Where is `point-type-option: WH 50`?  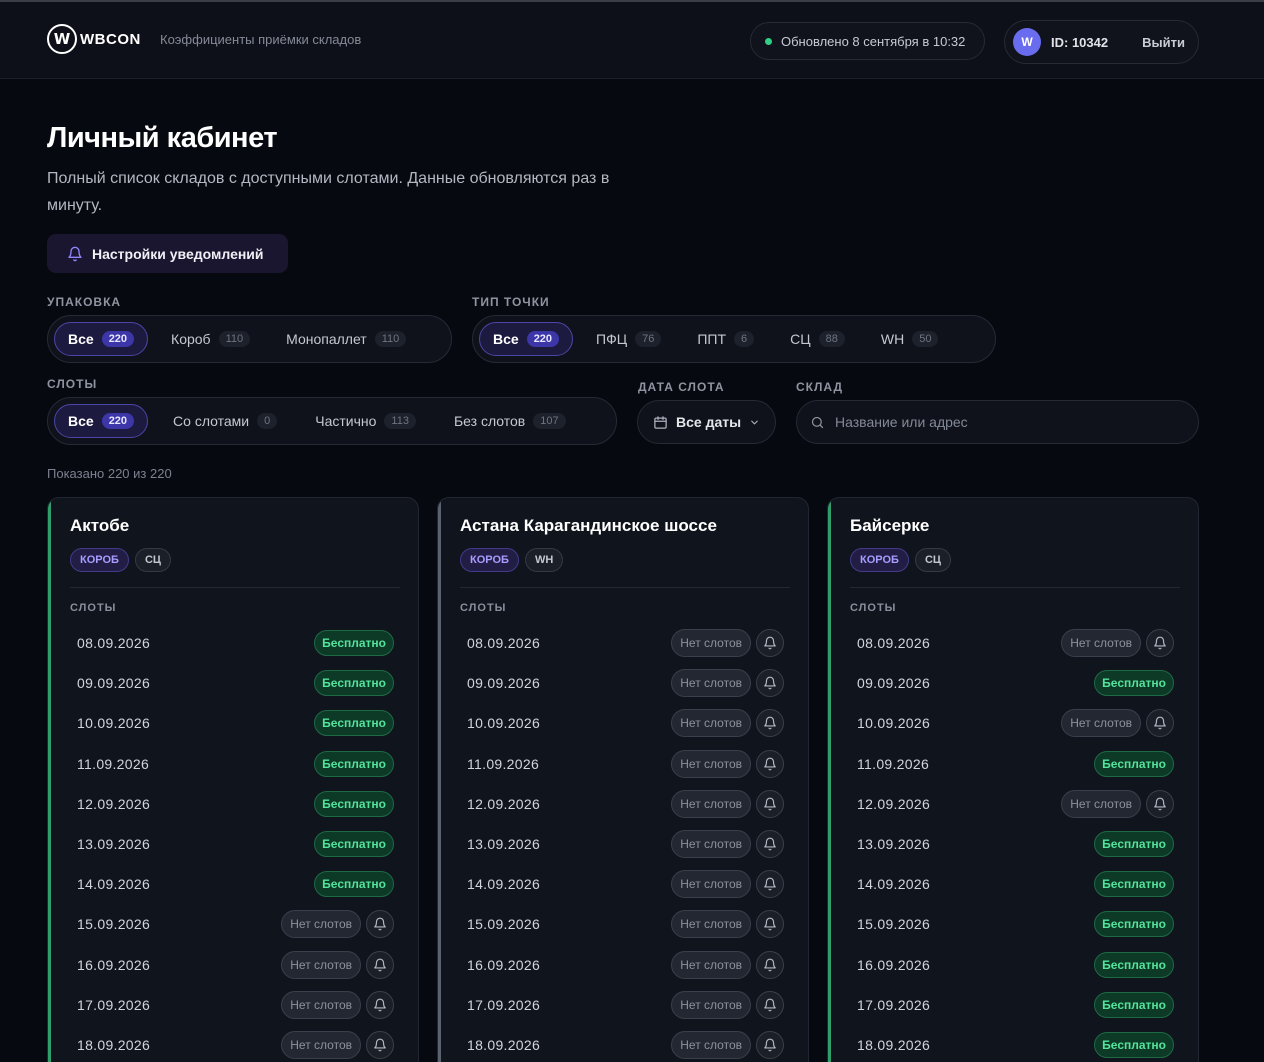
point-type-option: WH 50 is located at coordinates (910, 339).